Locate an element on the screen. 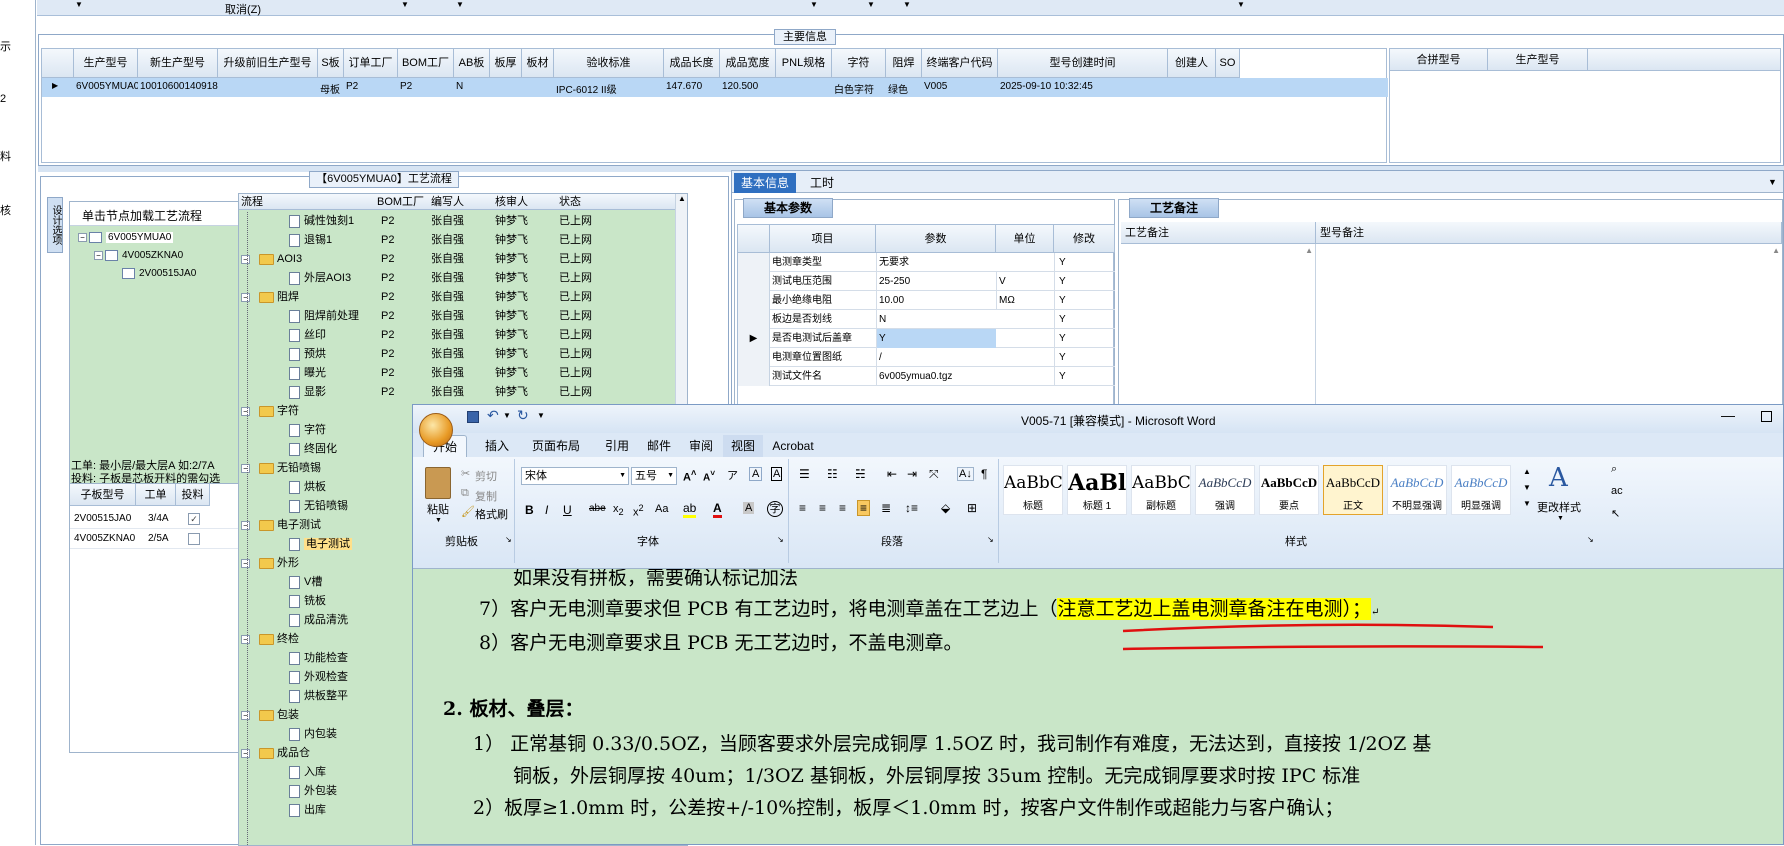 This screenshot has height=846, width=1784. process-remarks-textarea: ▲ is located at coordinates (1218, 327).